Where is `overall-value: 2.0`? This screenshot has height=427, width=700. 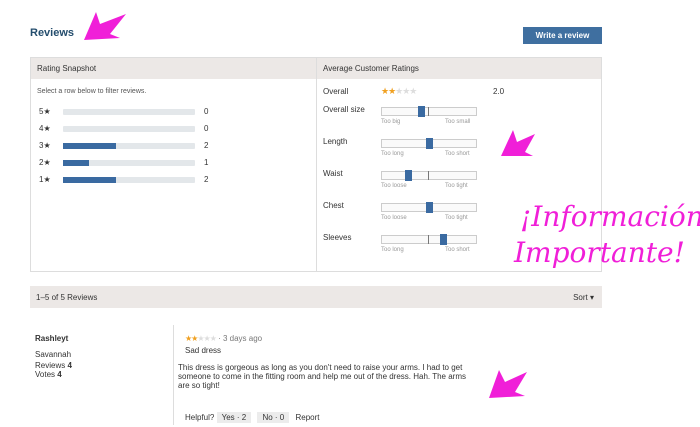
overall-value: 2.0 is located at coordinates (499, 91).